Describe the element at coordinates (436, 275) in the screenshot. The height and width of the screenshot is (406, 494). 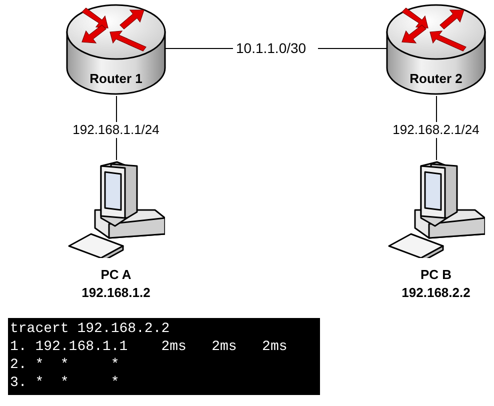
I see `computer-name: PC B` at that location.